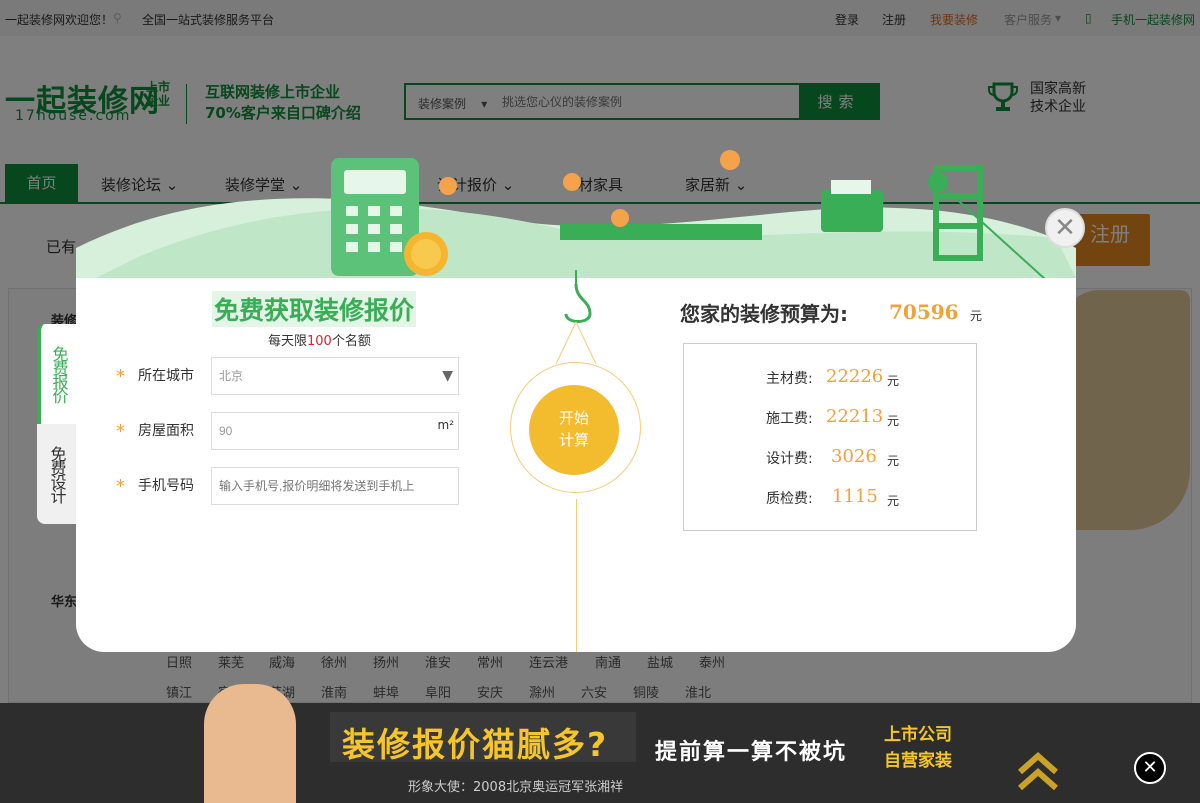 Image resolution: width=1200 pixels, height=803 pixels. What do you see at coordinates (516, 787) in the screenshot?
I see `banner-ambassador: 形象大使：2008北京奥运冠军张湘祥` at bounding box center [516, 787].